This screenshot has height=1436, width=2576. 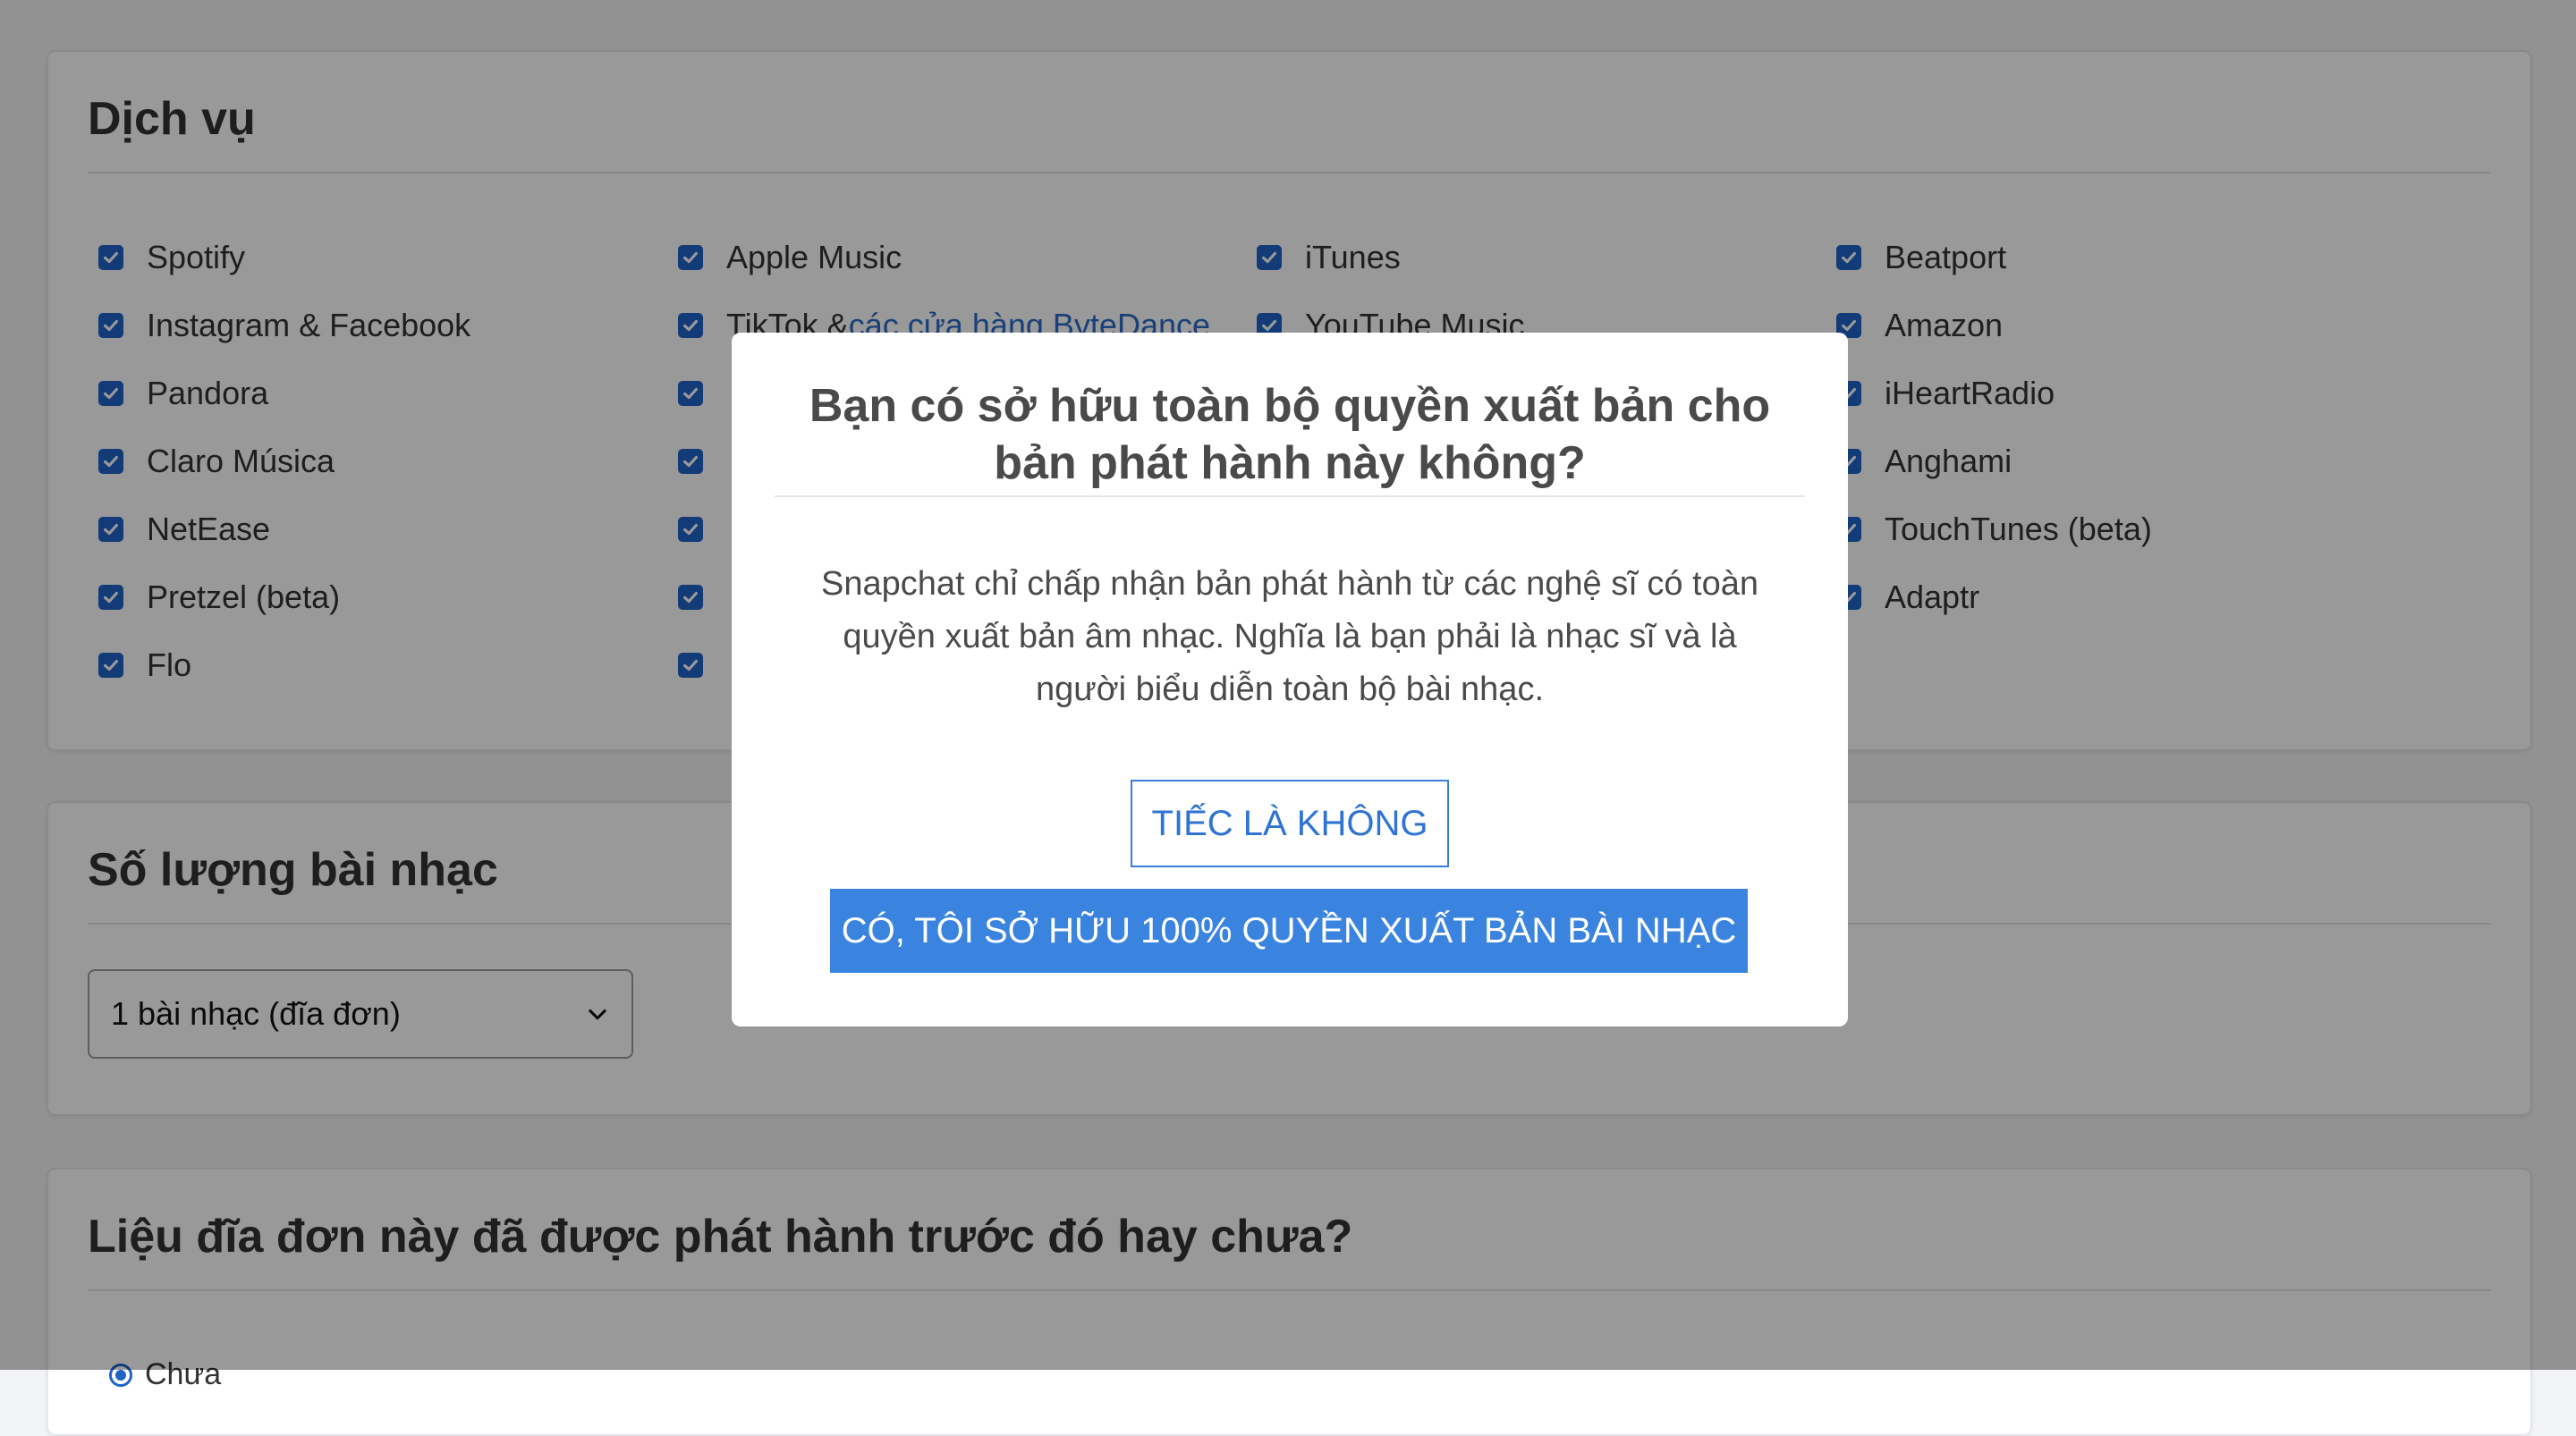 I want to click on decline-button: TIẾC LÀ KHÔNG, so click(x=1290, y=823).